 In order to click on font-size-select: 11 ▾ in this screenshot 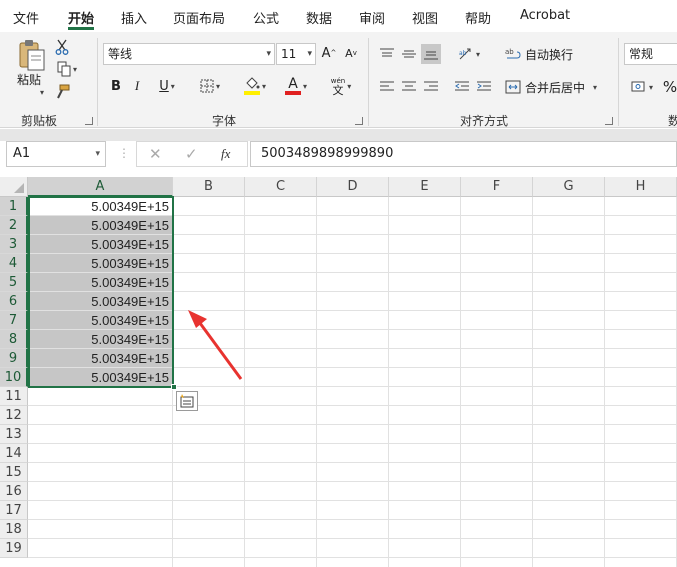, I will do `click(296, 54)`.